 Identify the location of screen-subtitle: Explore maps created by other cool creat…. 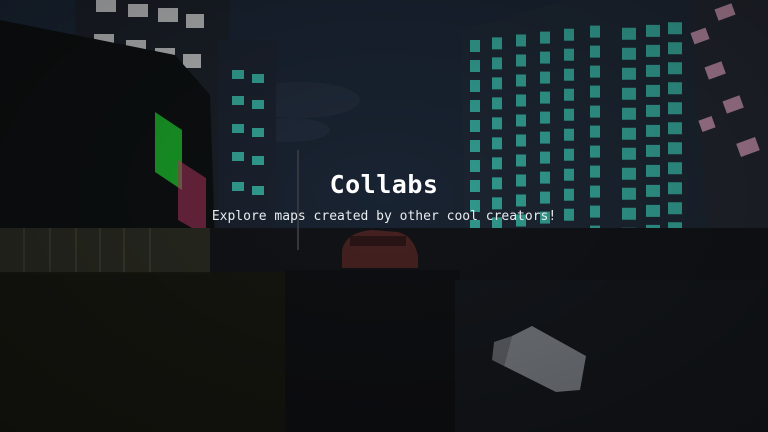
(384, 216).